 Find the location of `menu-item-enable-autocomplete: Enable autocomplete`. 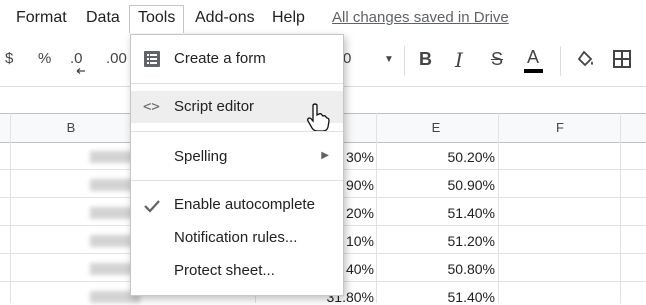

menu-item-enable-autocomplete: Enable autocomplete is located at coordinates (237, 205).